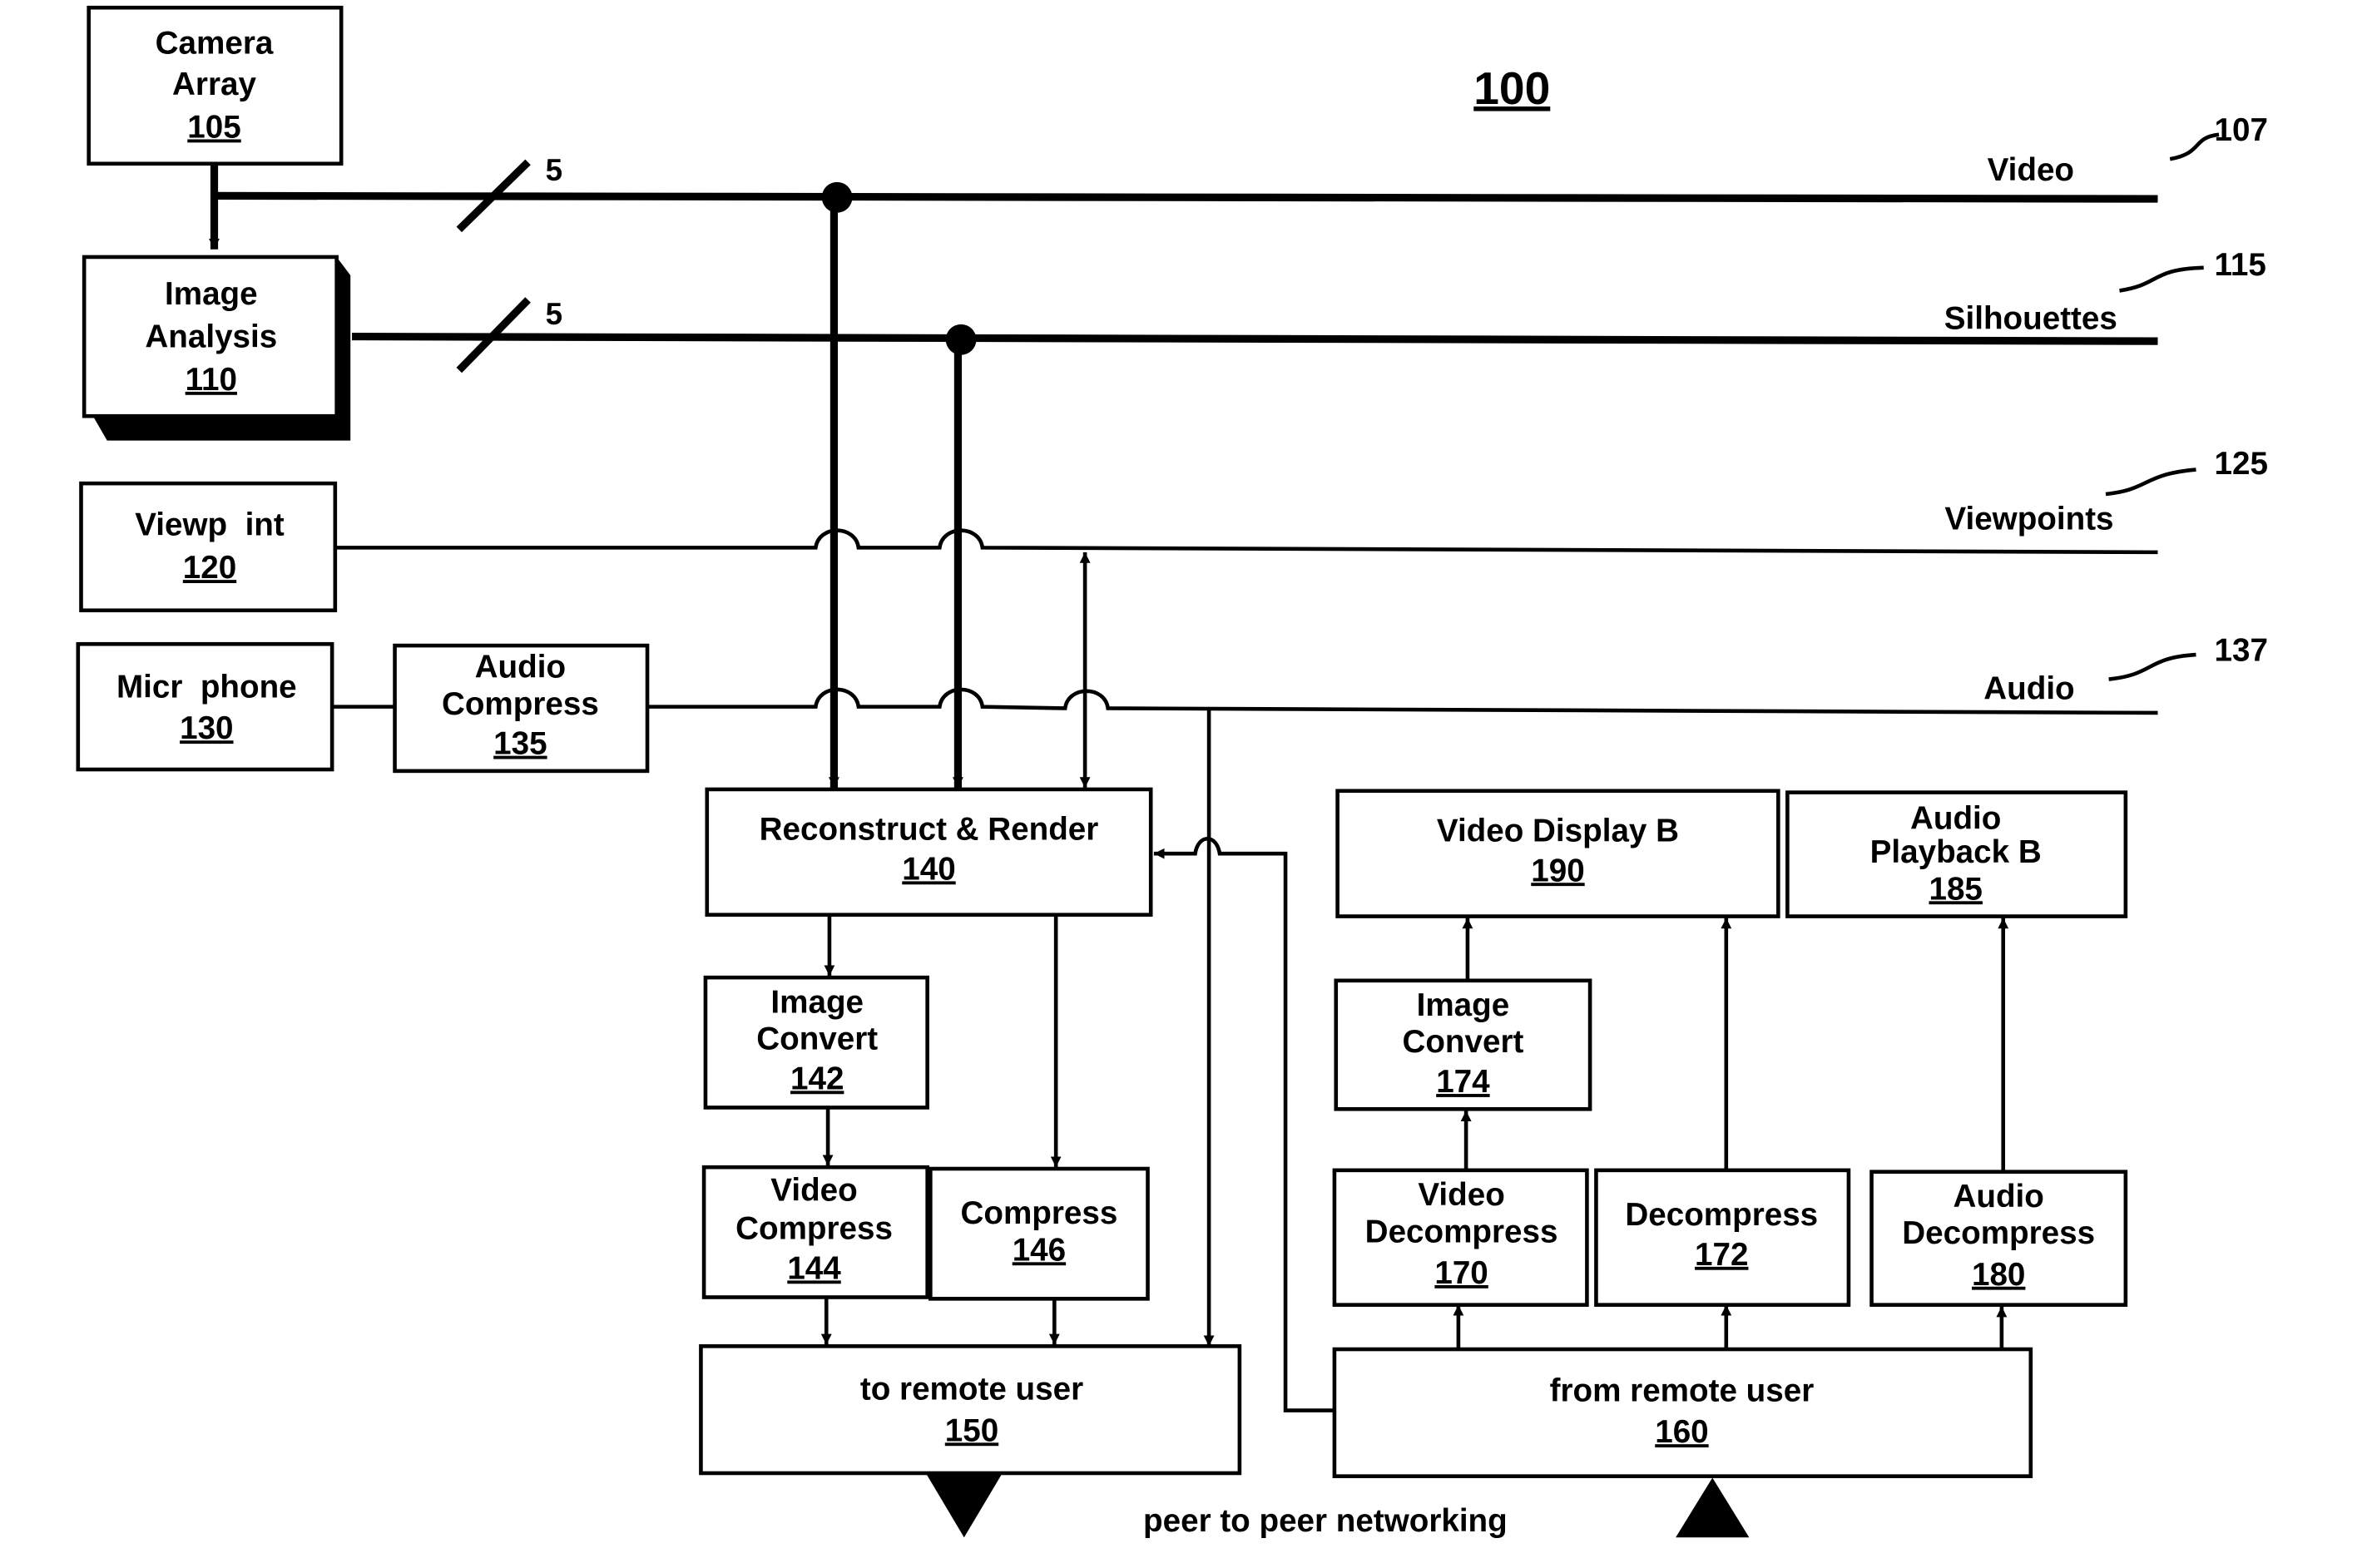 The height and width of the screenshot is (1568, 2372). What do you see at coordinates (1956, 889) in the screenshot?
I see `block-number: 185` at bounding box center [1956, 889].